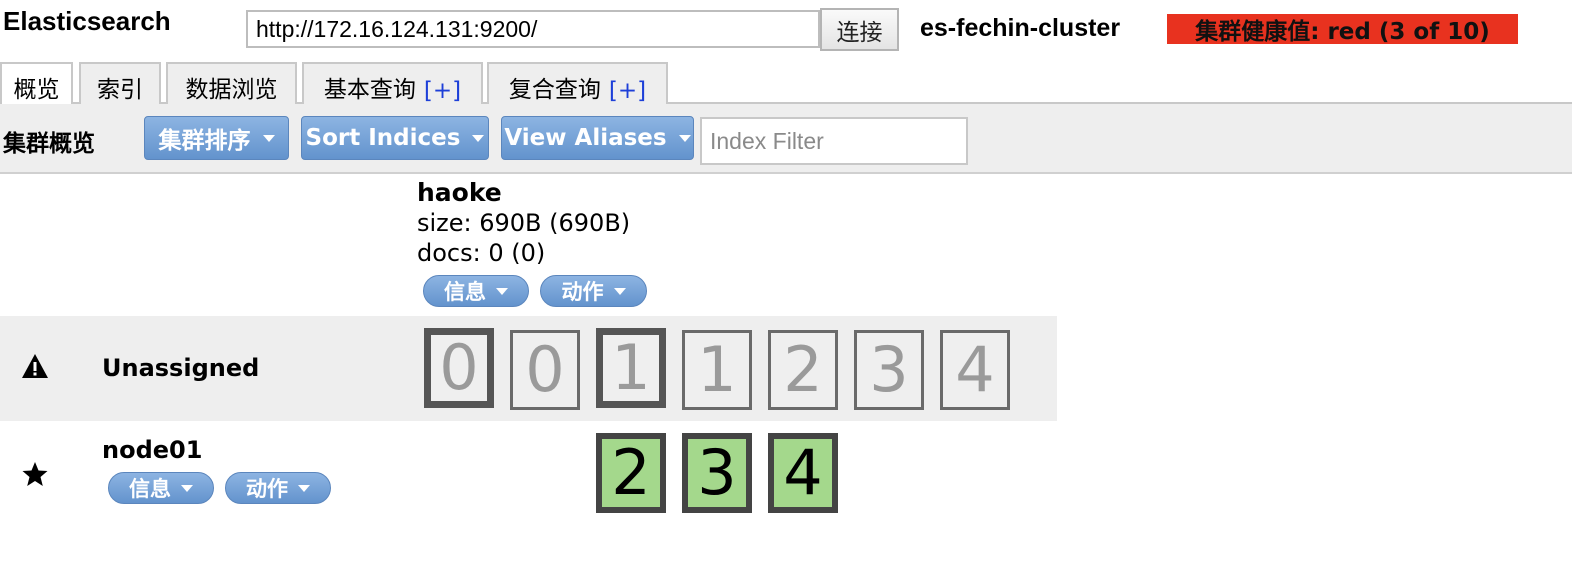 This screenshot has width=1572, height=578. Describe the element at coordinates (717, 473) in the screenshot. I see `node-shard: 3` at that location.